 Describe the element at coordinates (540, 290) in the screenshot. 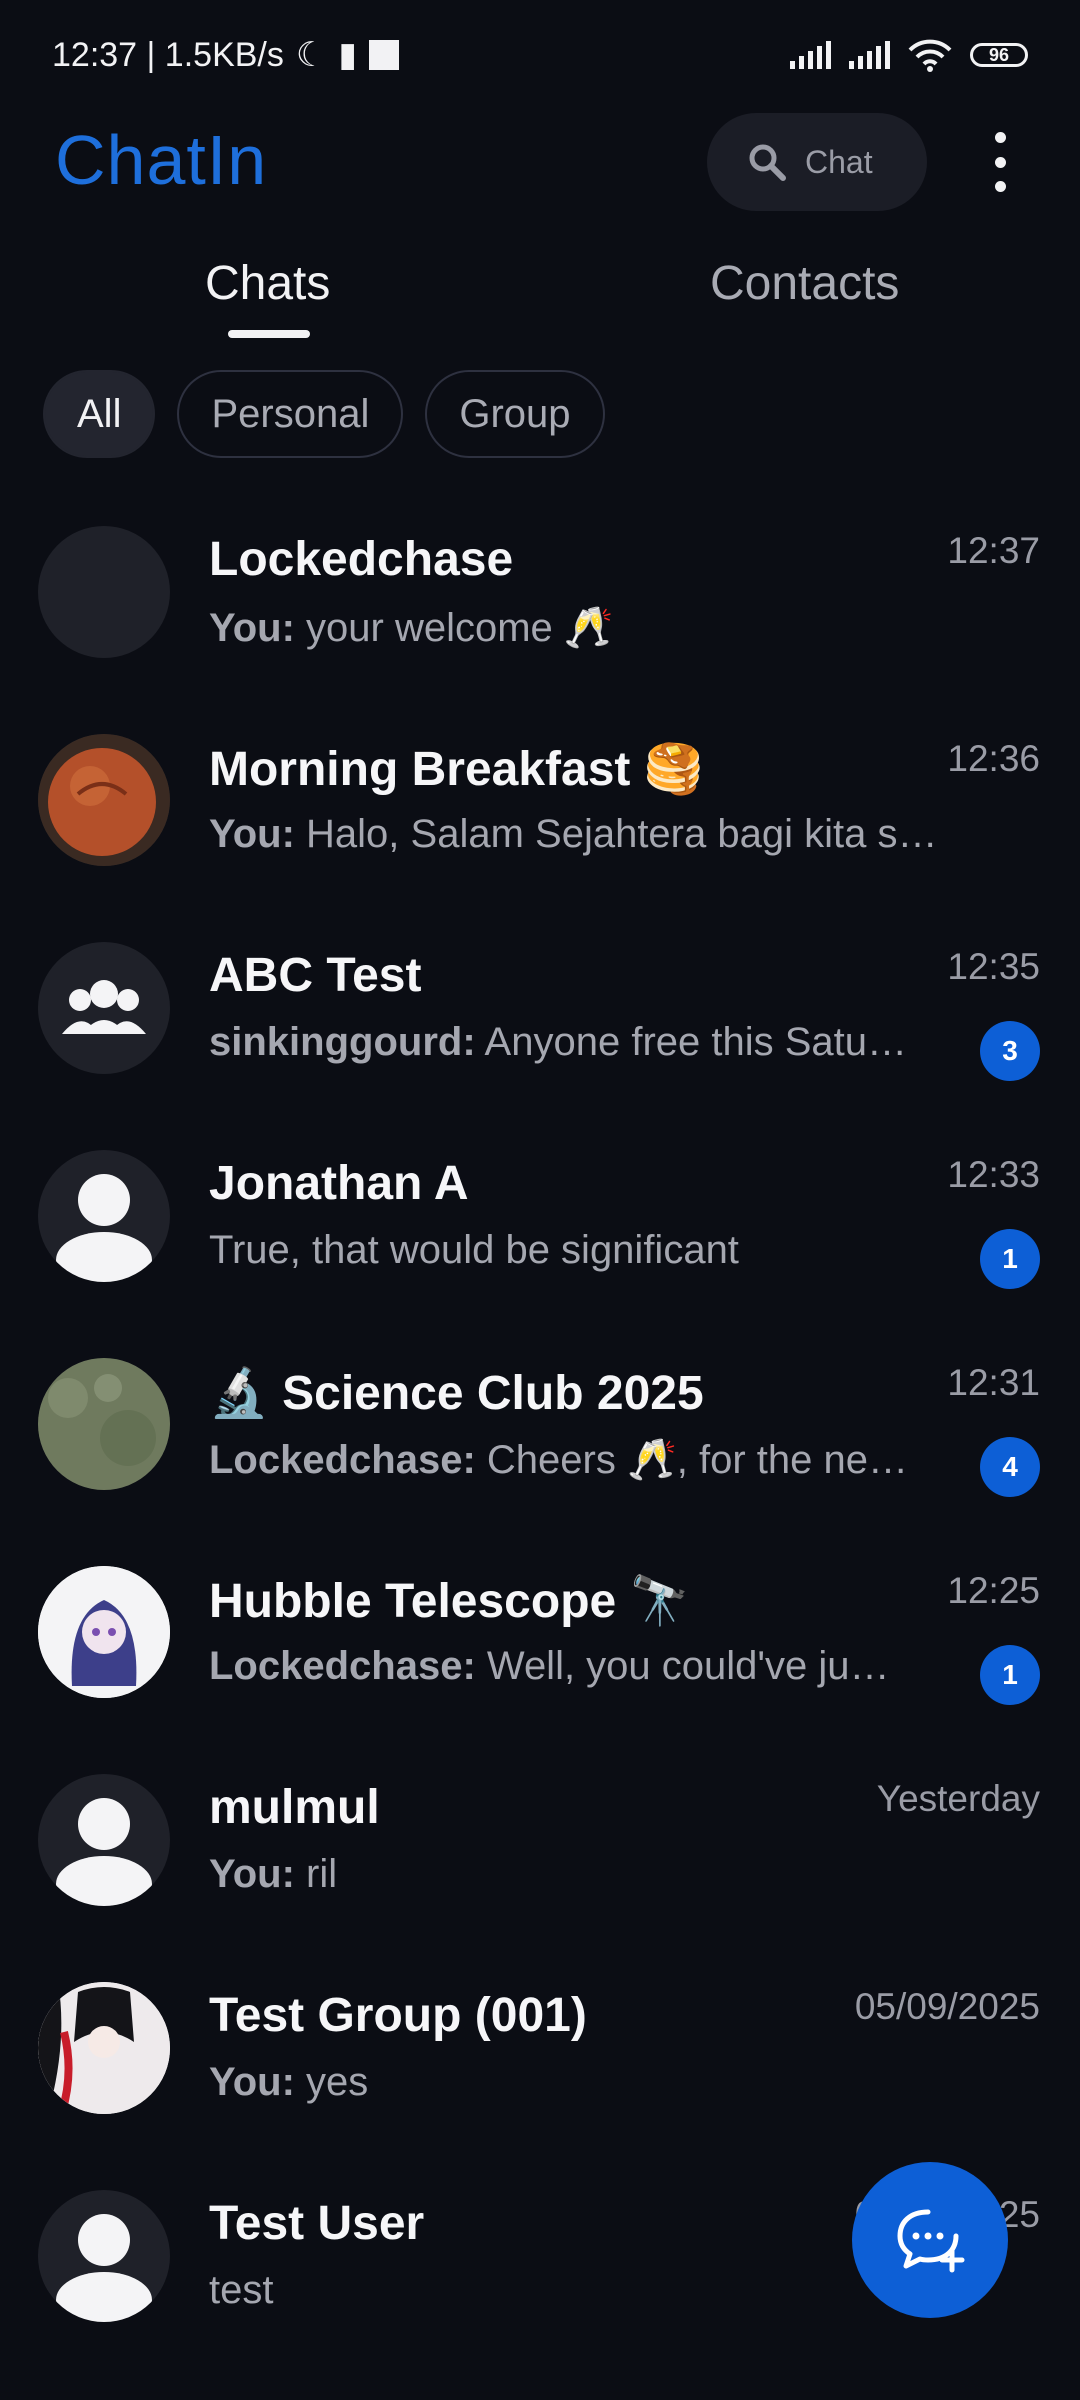

I see `tab-bar: Chats Contacts` at that location.